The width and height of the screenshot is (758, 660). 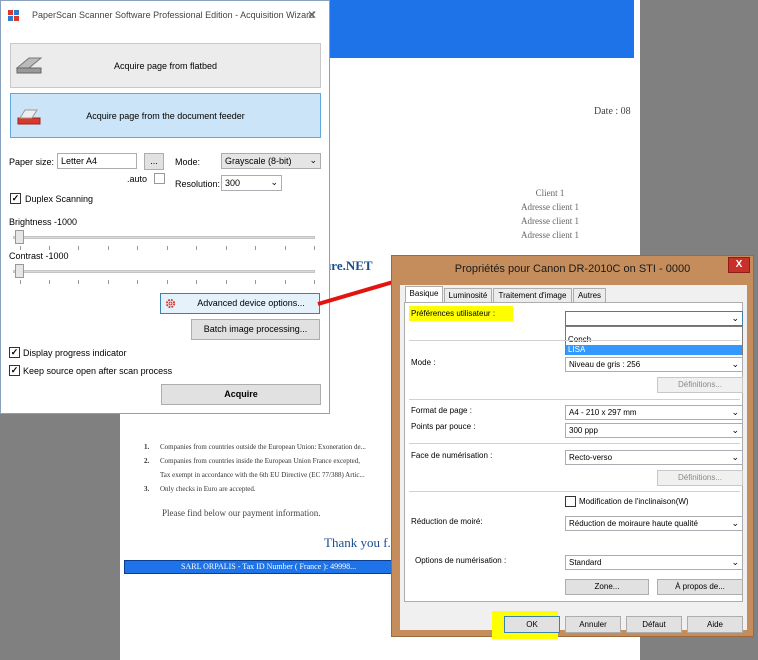 What do you see at coordinates (452, 455) in the screenshot?
I see `scan-face-label: Face de numérisation :` at bounding box center [452, 455].